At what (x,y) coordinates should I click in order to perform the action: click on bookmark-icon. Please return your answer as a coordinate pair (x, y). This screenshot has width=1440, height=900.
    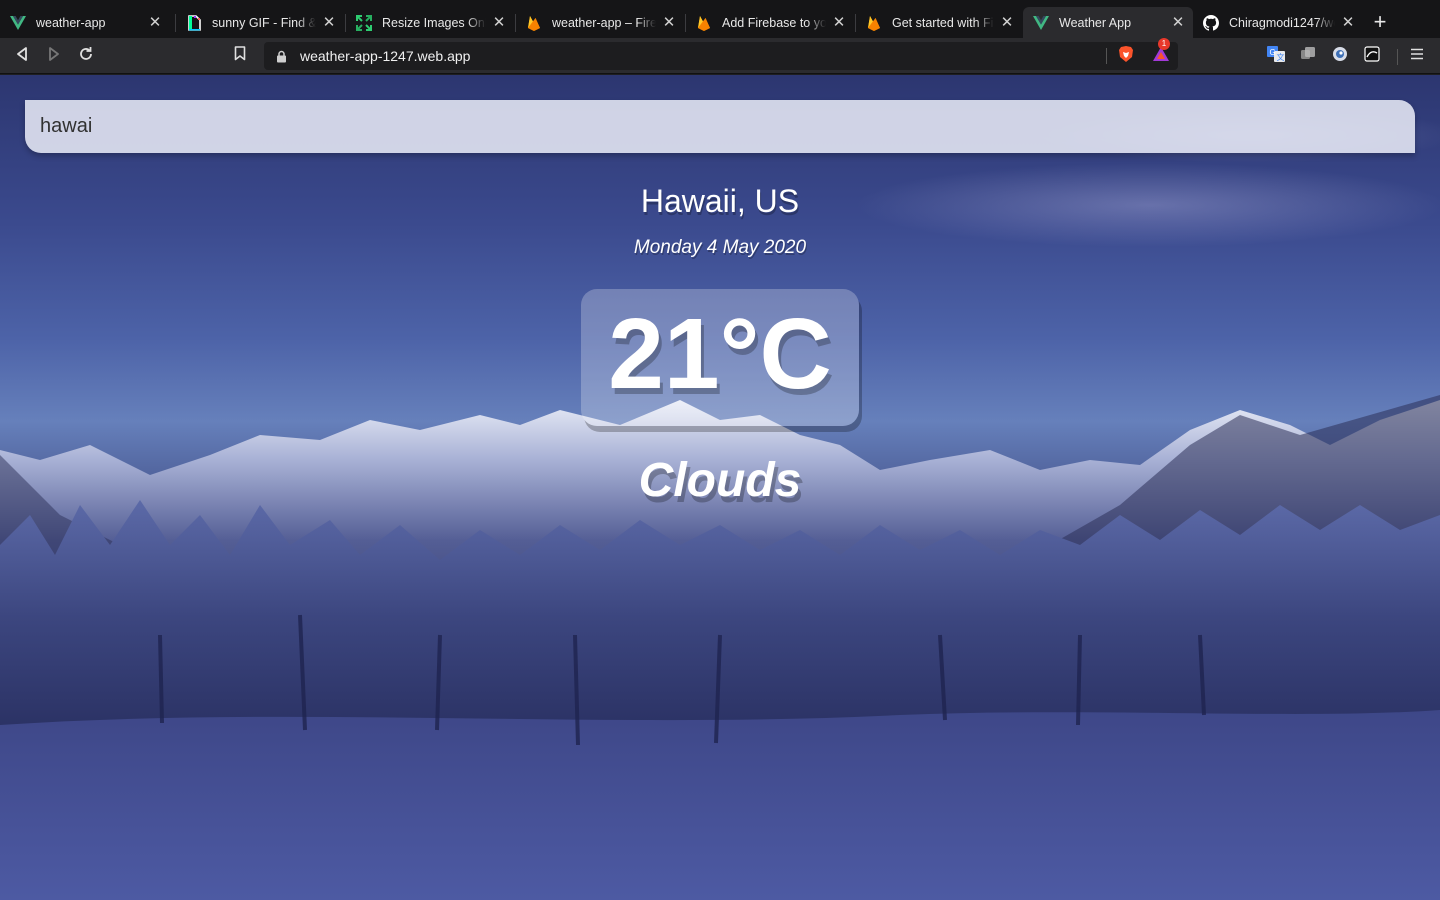
    Looking at the image, I should click on (240, 56).